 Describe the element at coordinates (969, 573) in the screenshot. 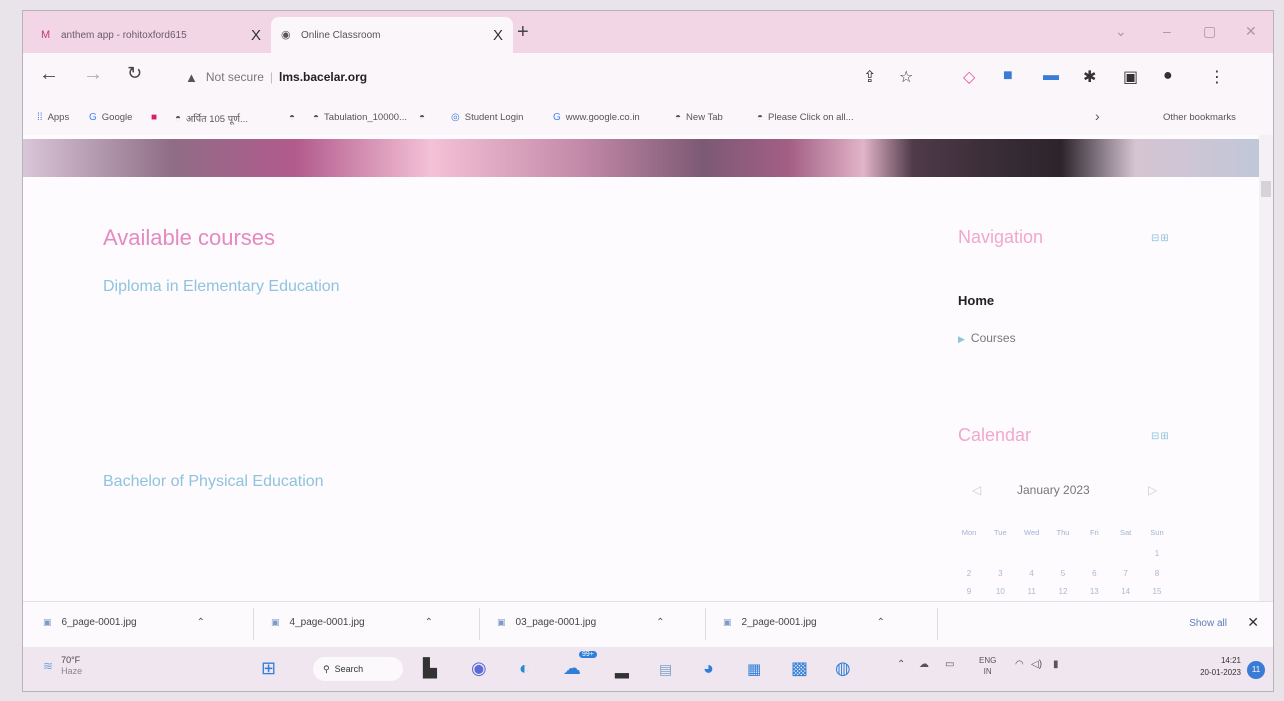

I see `calendar-day: 2` at that location.